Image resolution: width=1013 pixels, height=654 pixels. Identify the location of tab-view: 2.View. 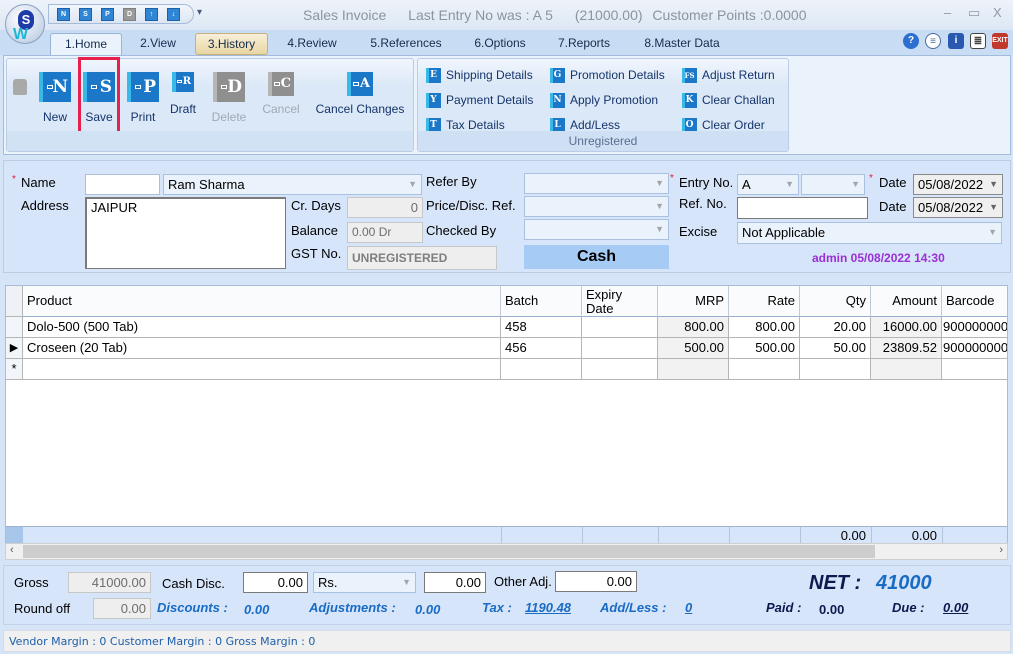
(158, 44).